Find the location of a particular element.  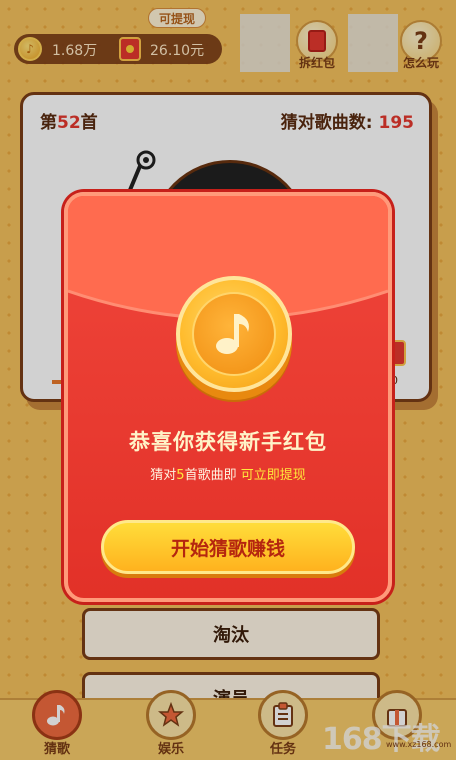

start-guessing-button: 开始猜歌赚钱 is located at coordinates (228, 547).